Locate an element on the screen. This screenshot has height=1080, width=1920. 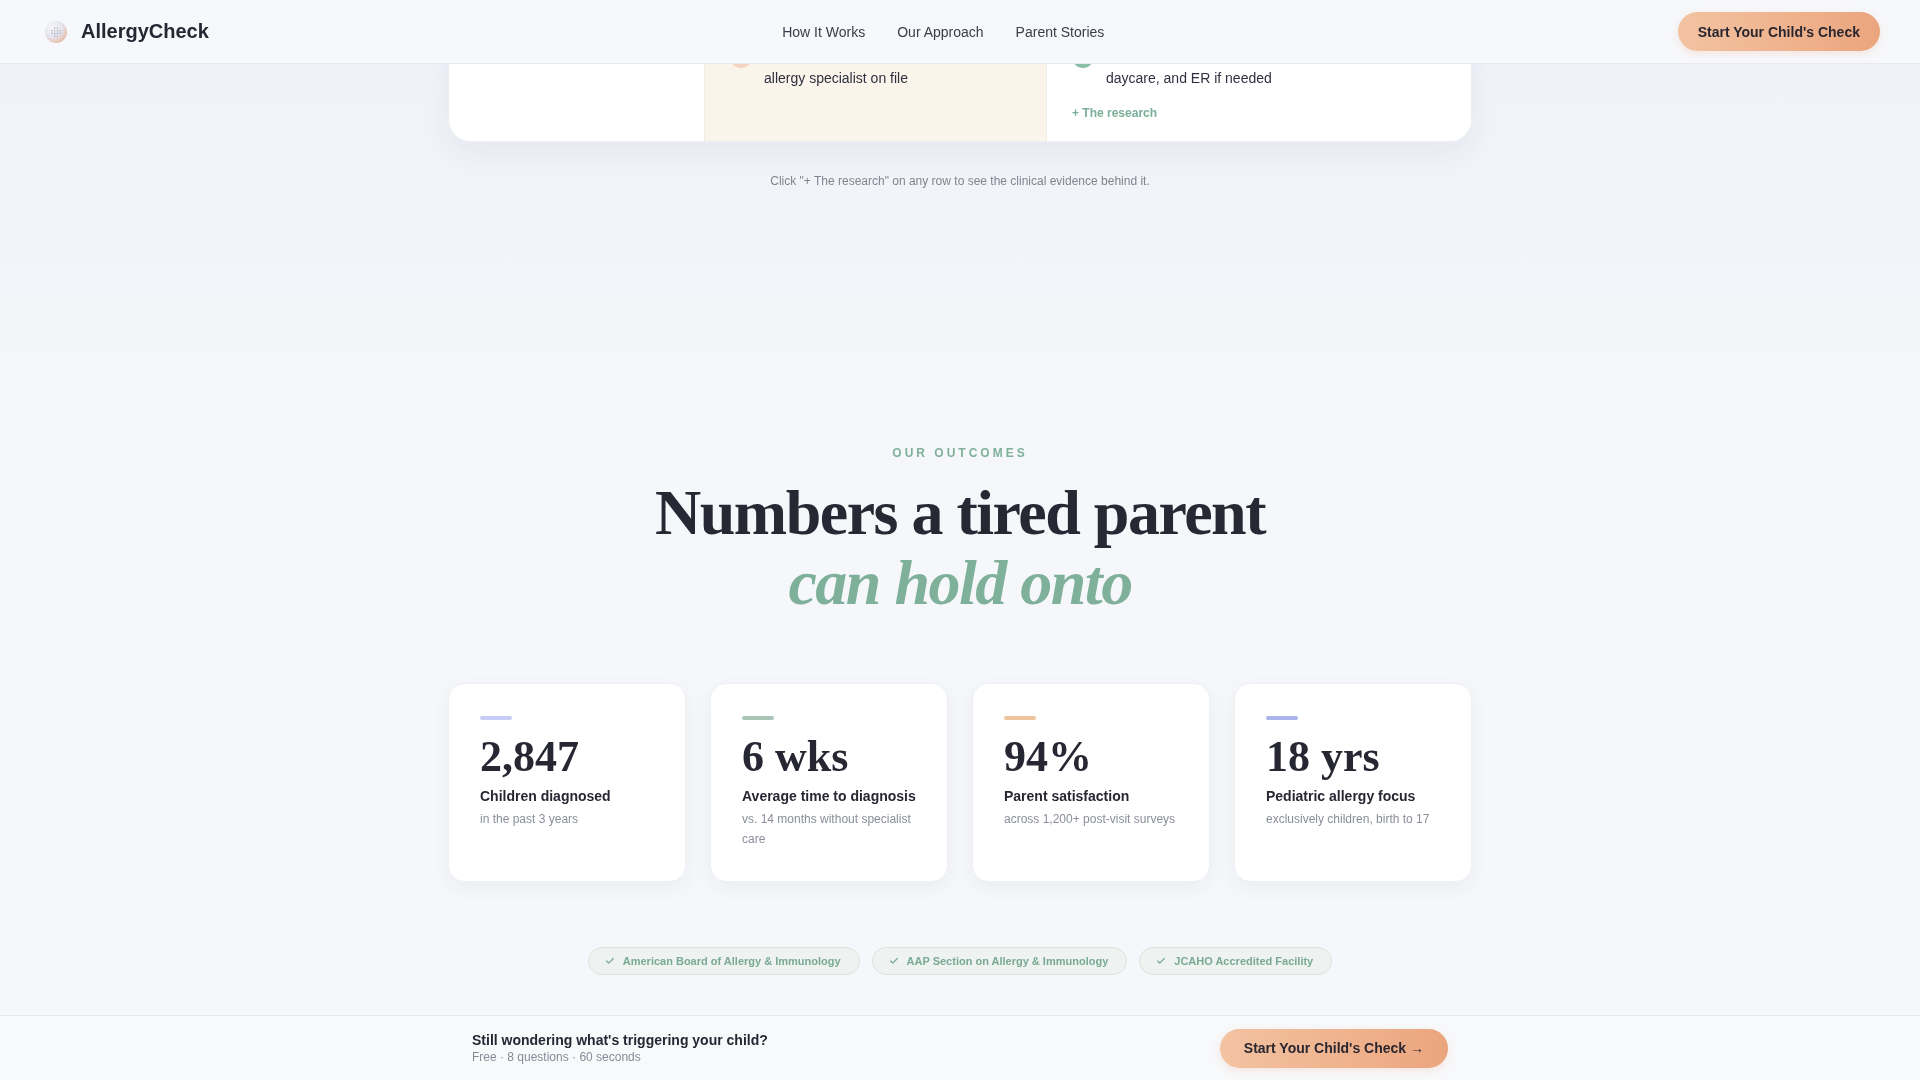
stat-value: 2,847 is located at coordinates (530, 757).